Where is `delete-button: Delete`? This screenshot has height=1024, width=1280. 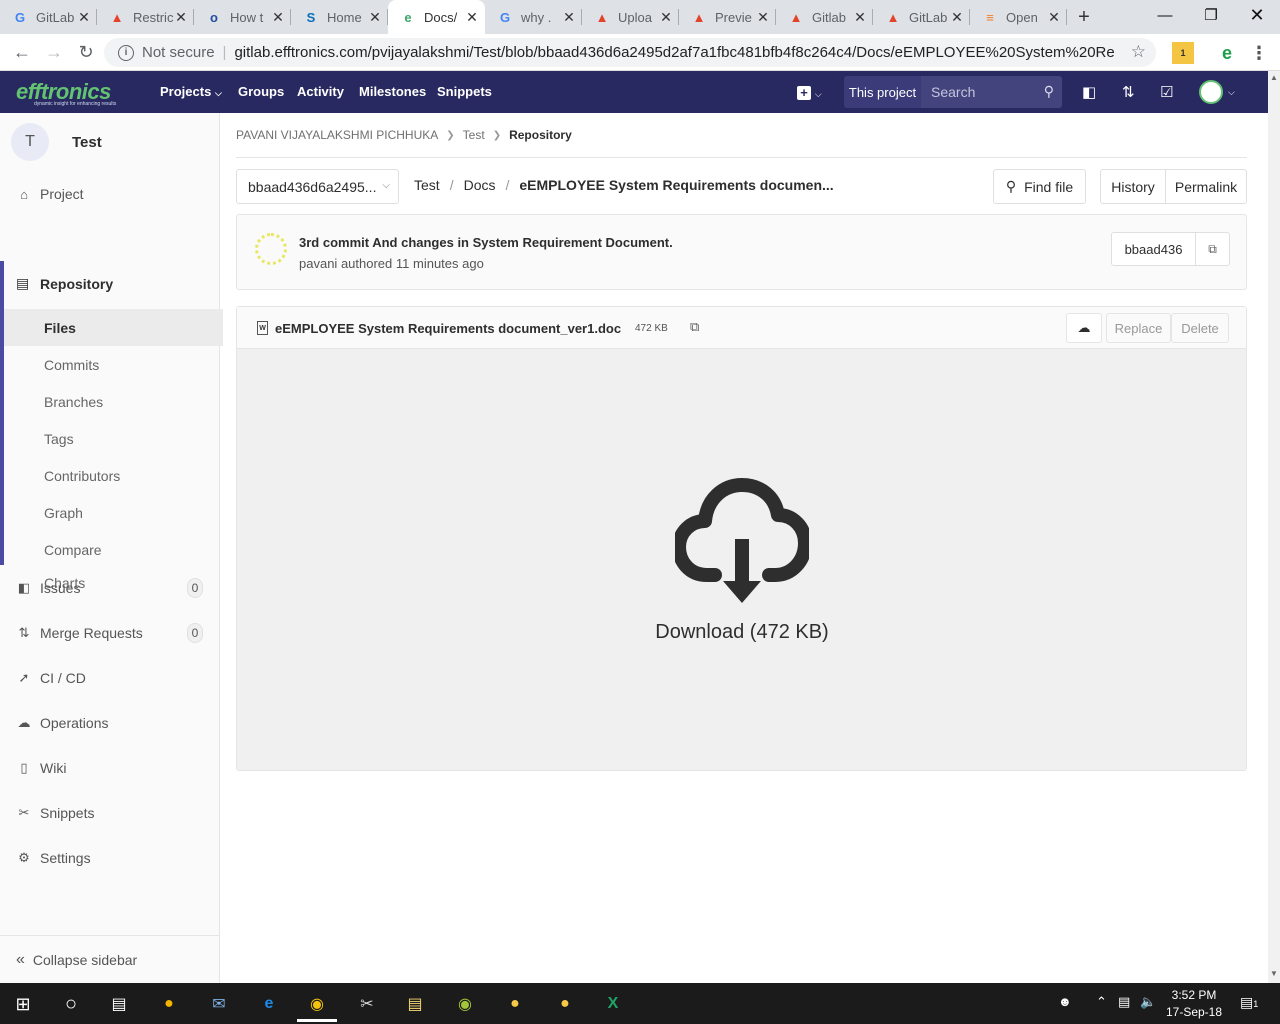 delete-button: Delete is located at coordinates (1200, 328).